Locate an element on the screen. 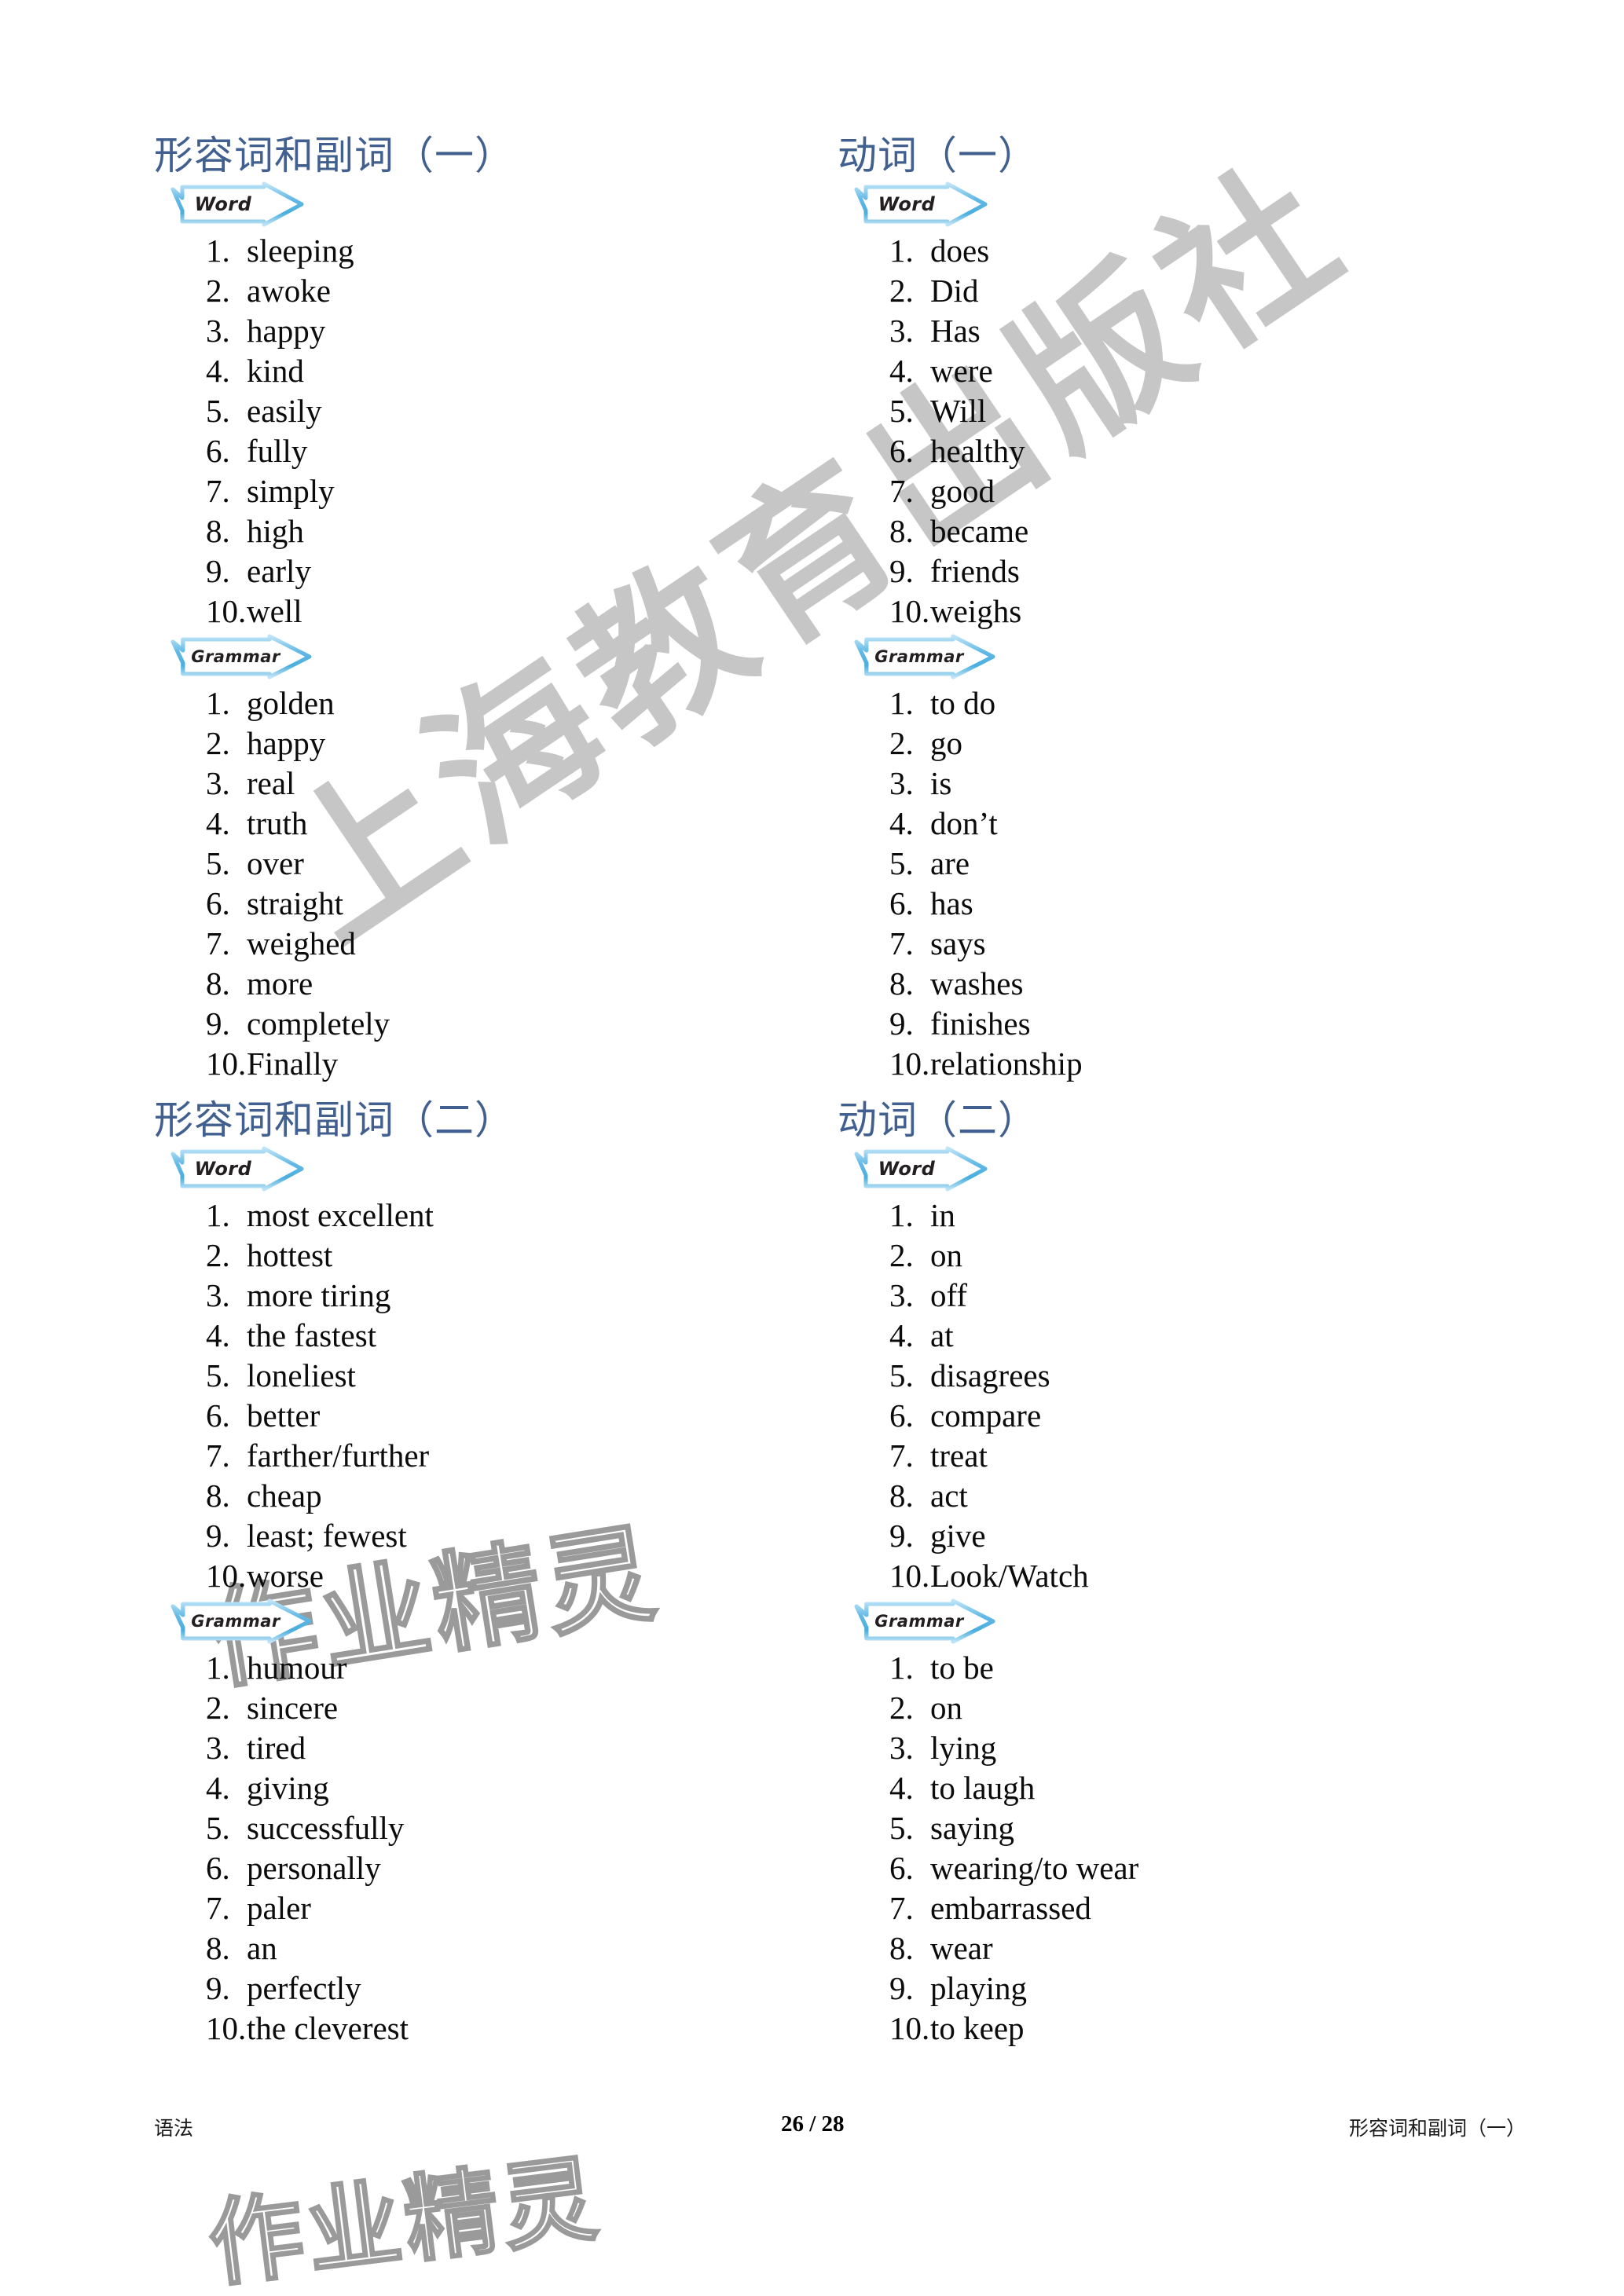 The height and width of the screenshot is (2296, 1624). answer-text: good is located at coordinates (963, 491).